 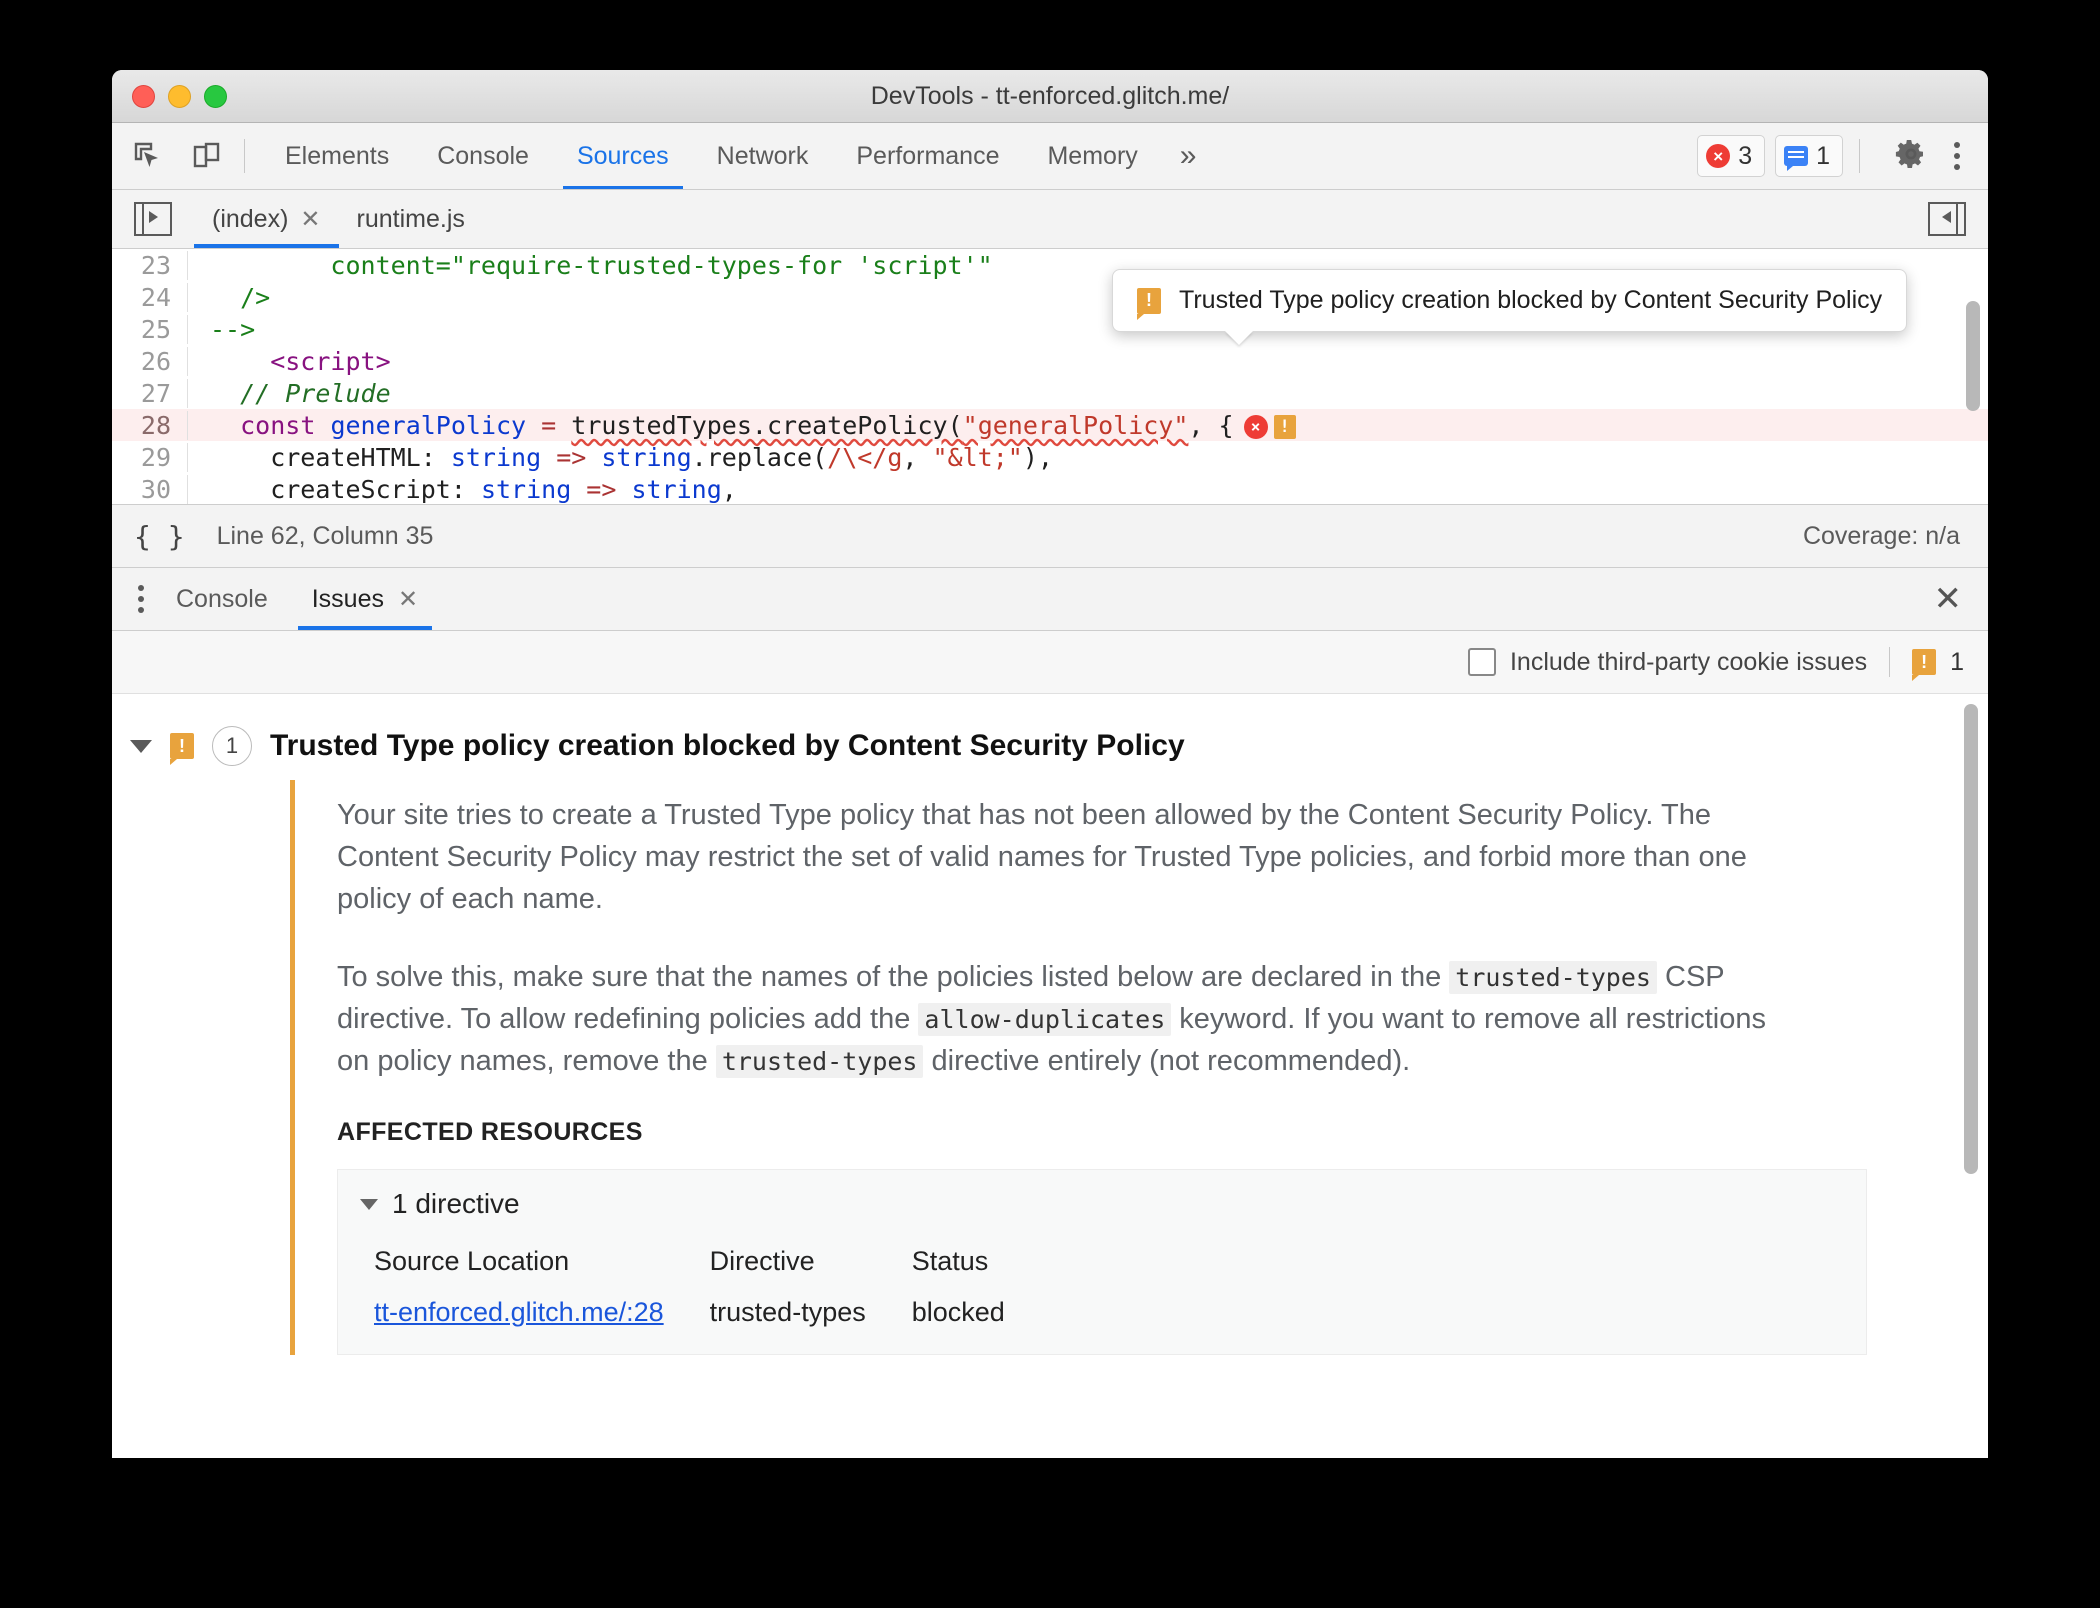 I want to click on token-type: string, so click(x=496, y=457).